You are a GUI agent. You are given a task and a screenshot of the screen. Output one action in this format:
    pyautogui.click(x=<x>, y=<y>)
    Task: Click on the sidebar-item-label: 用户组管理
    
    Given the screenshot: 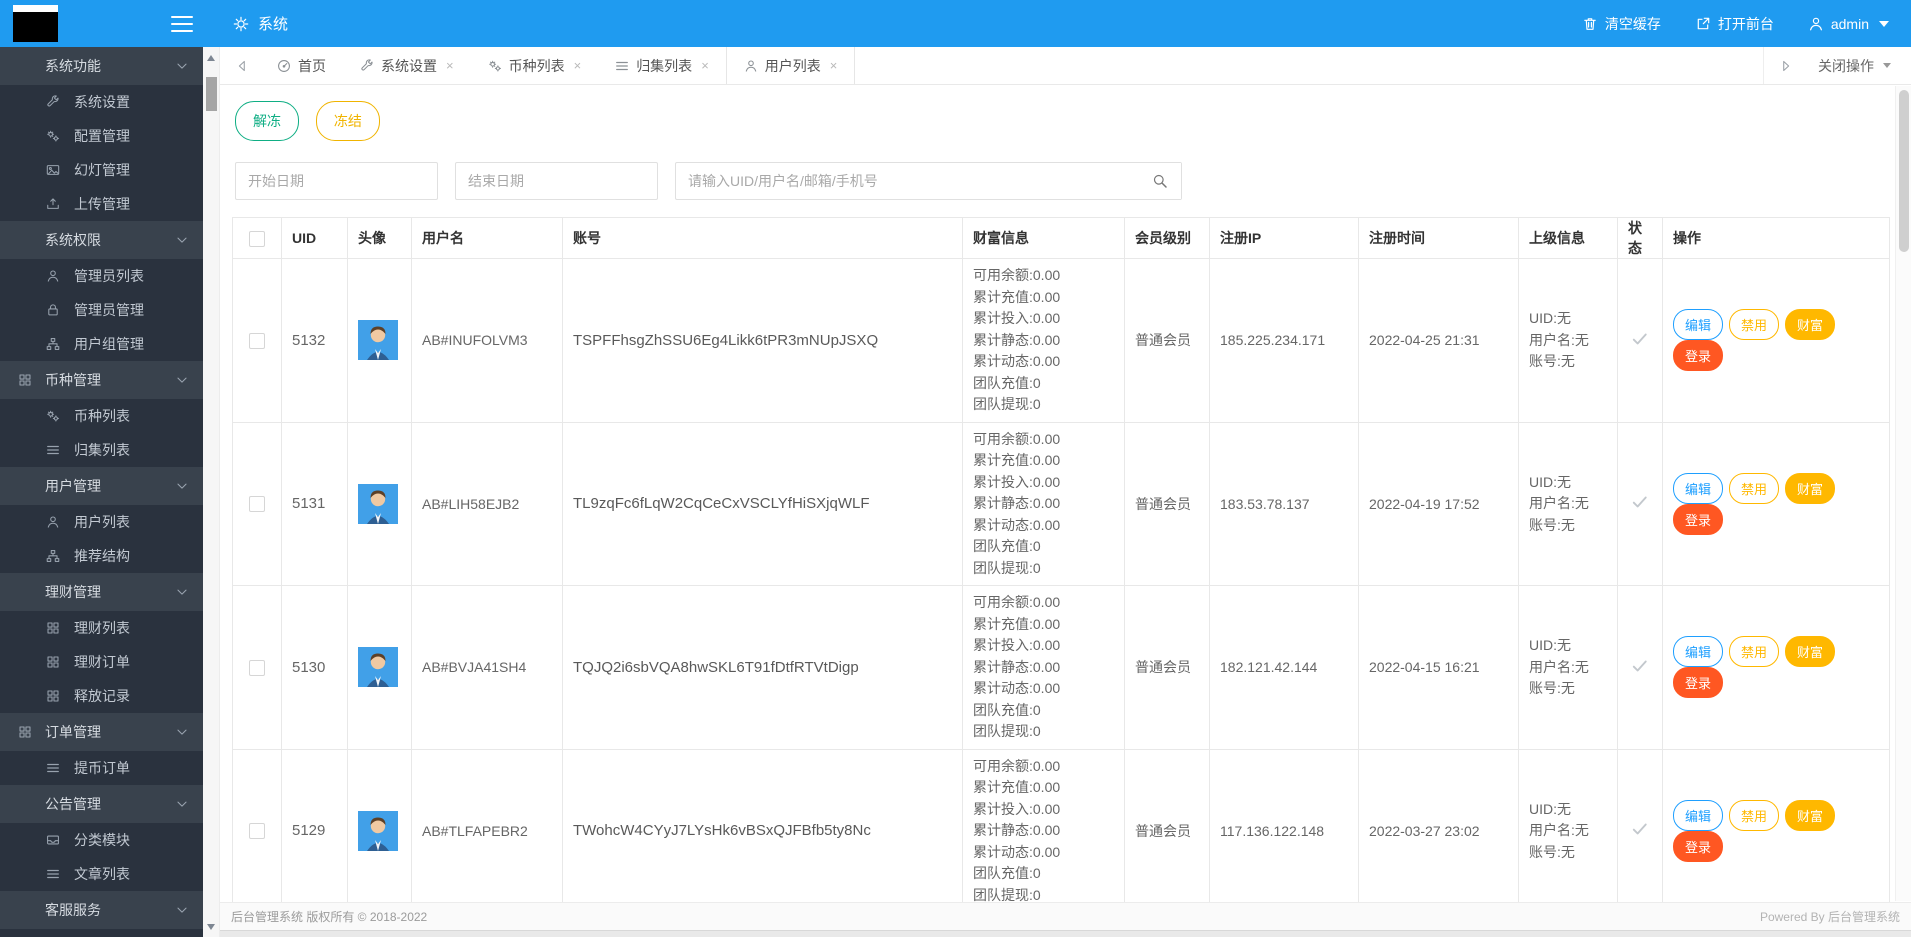 What is the action you would take?
    pyautogui.click(x=109, y=344)
    